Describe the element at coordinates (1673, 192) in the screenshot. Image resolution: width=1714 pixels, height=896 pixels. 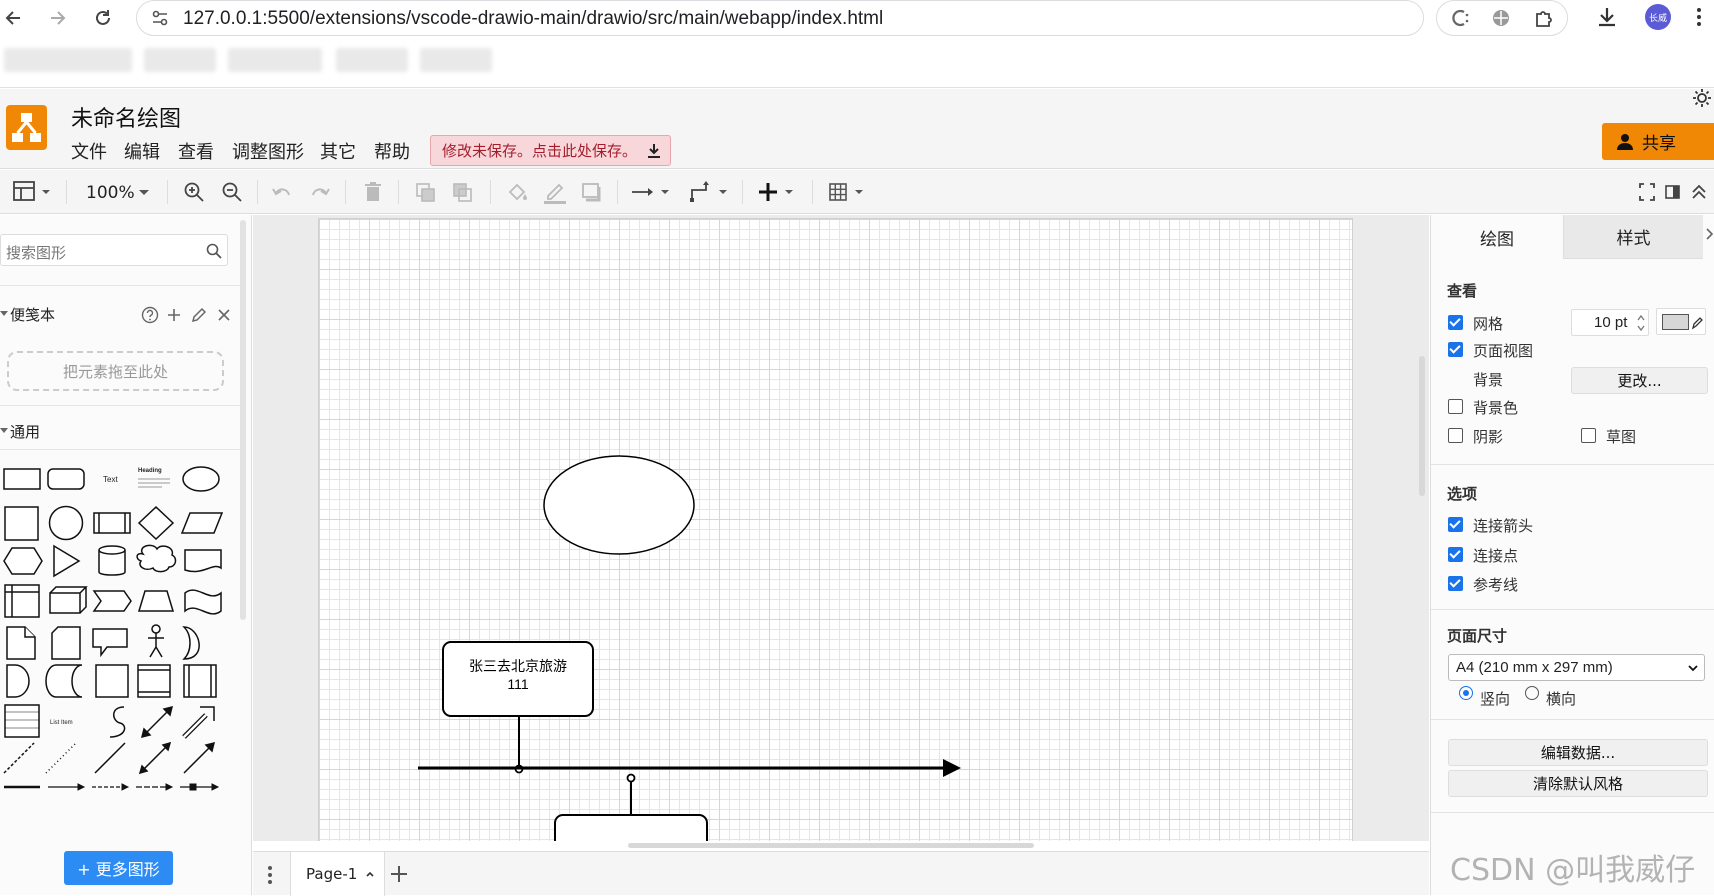
I see `format-panel-icon` at that location.